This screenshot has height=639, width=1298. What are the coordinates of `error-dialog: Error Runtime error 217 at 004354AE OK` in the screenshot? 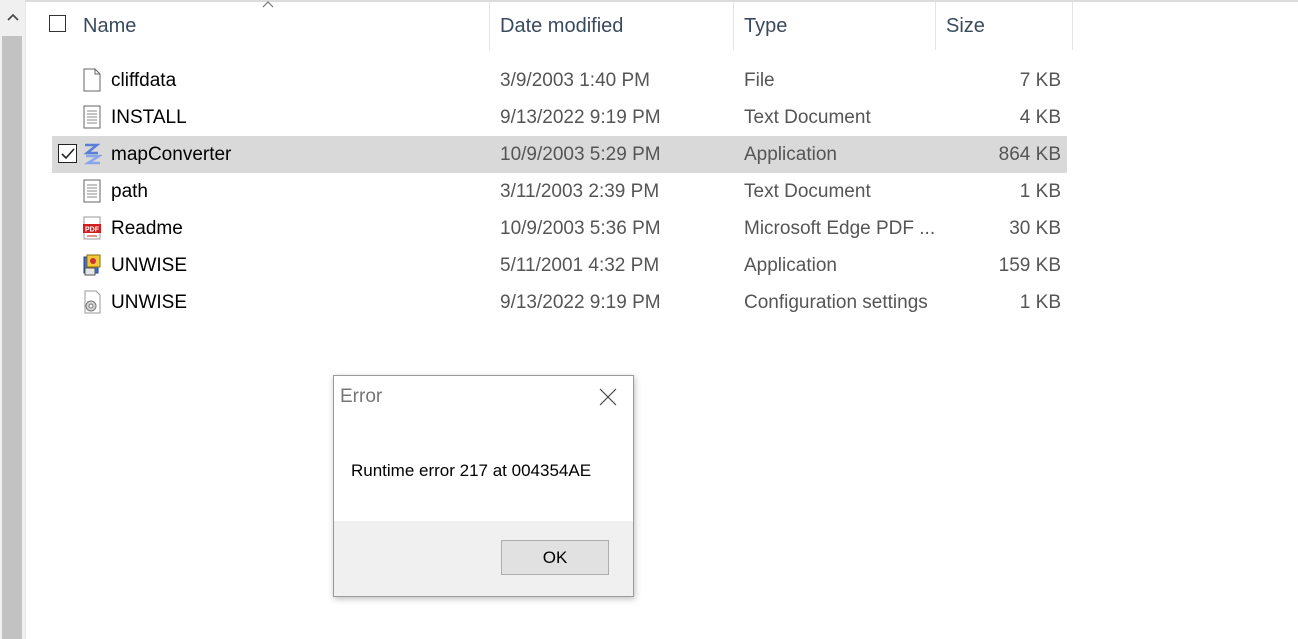 It's located at (483, 486).